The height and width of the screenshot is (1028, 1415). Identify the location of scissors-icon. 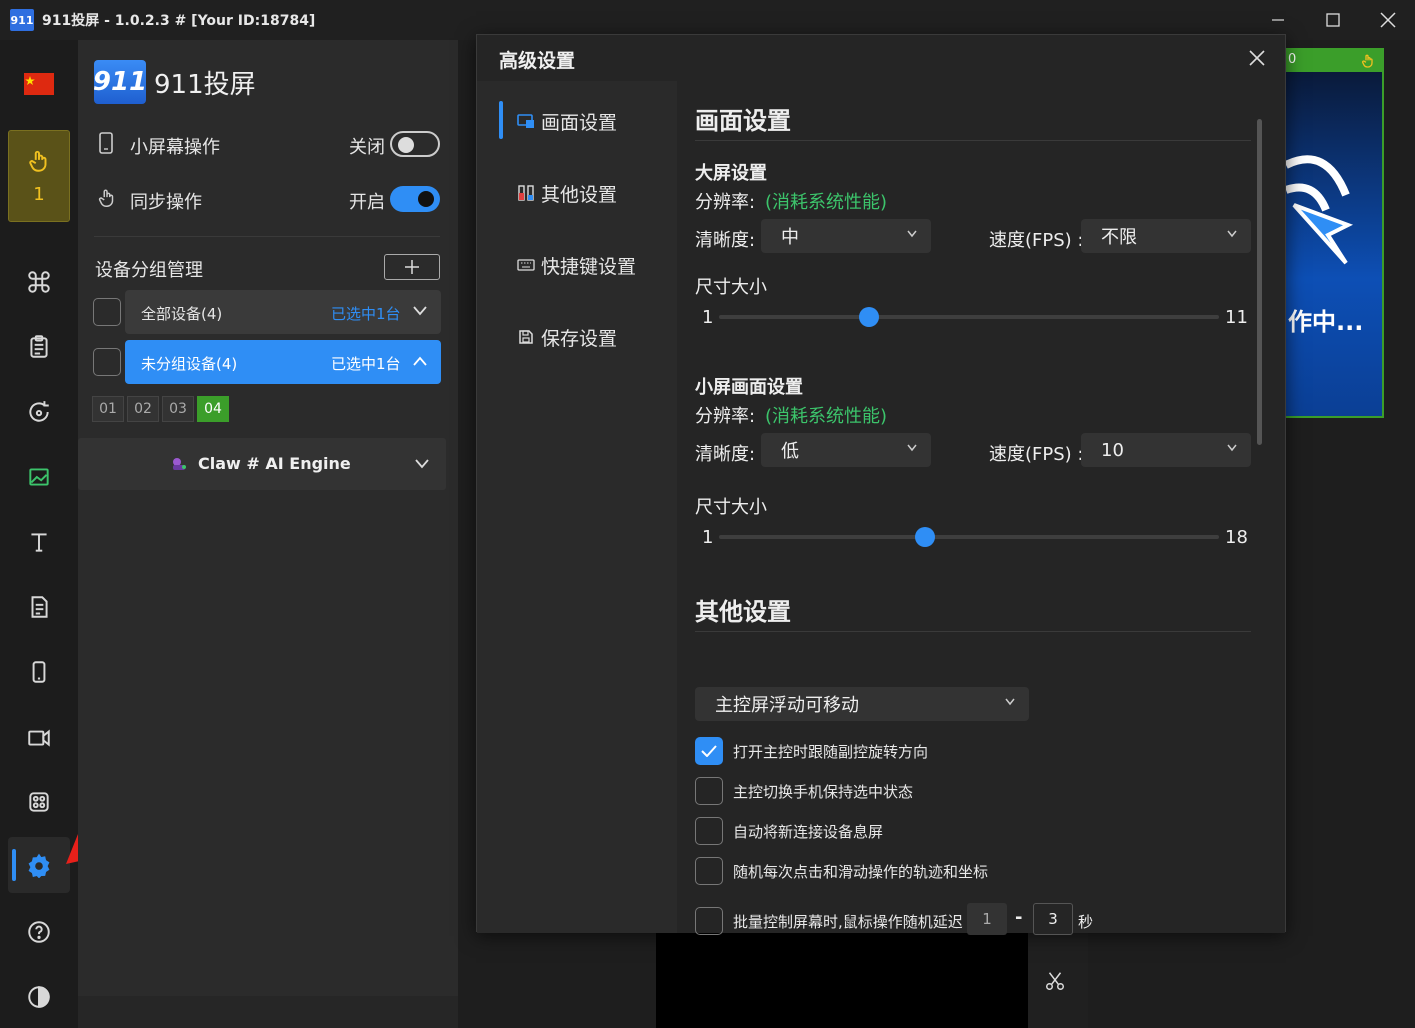
(1055, 981).